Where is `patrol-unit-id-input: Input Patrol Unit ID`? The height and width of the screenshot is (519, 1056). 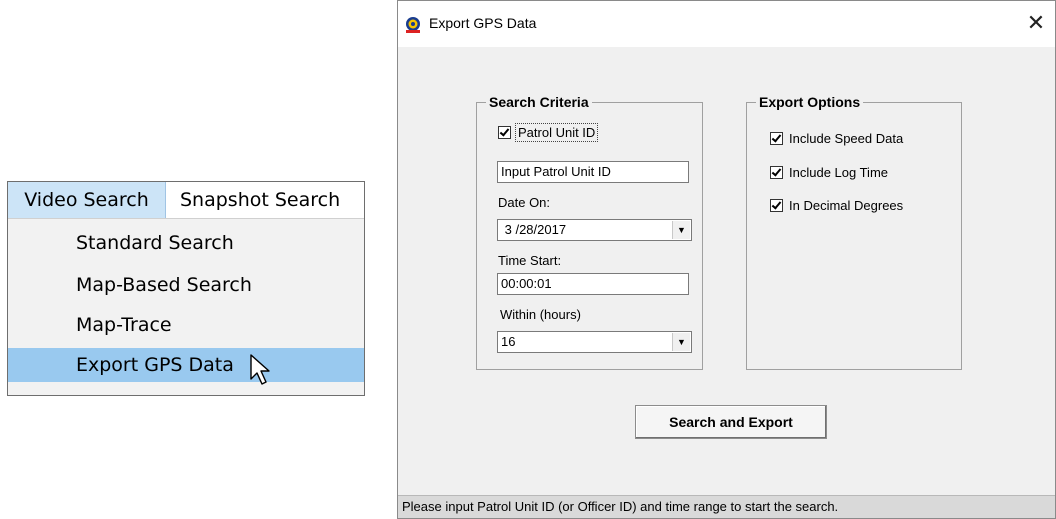 patrol-unit-id-input: Input Patrol Unit ID is located at coordinates (593, 172).